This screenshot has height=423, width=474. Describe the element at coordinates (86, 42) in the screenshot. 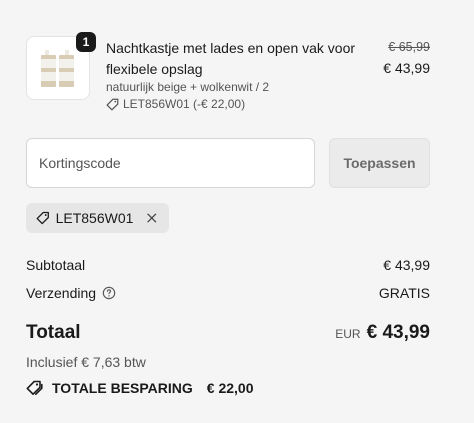

I see `quantity-badge: 1` at that location.